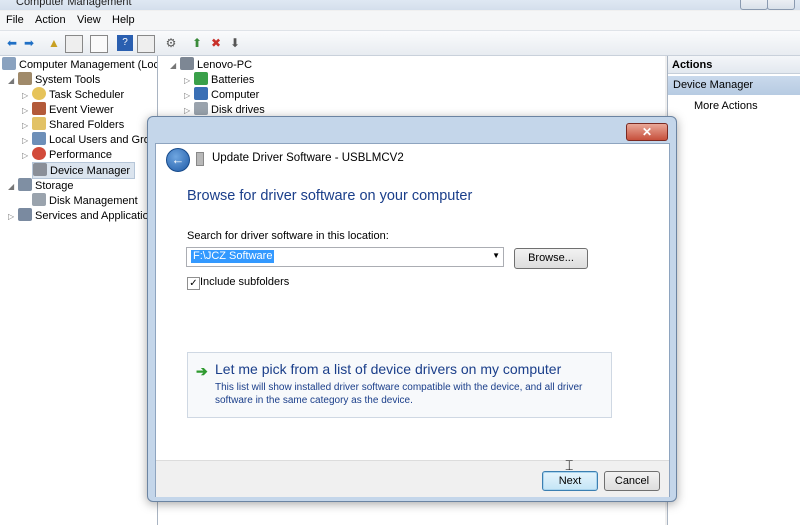 This screenshot has width=800, height=525. Describe the element at coordinates (29, 43) in the screenshot. I see `forward-arrow-icon: ➡` at that location.